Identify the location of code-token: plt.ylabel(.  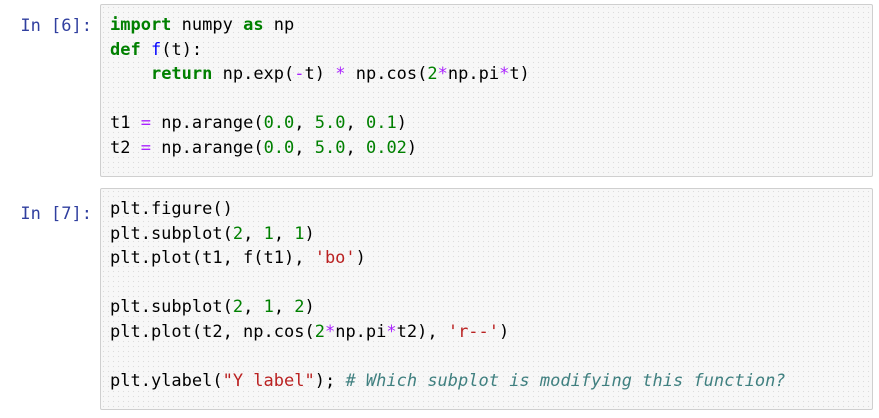
(166, 380).